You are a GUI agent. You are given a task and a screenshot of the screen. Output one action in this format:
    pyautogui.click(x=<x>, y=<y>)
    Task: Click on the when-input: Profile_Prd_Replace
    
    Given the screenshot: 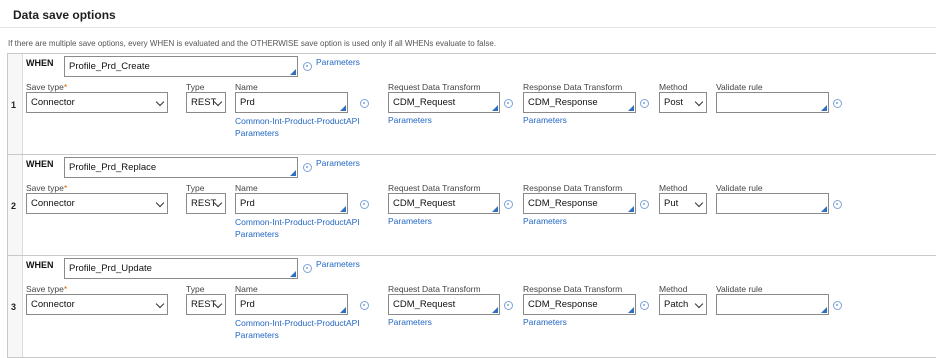 What is the action you would take?
    pyautogui.click(x=181, y=167)
    